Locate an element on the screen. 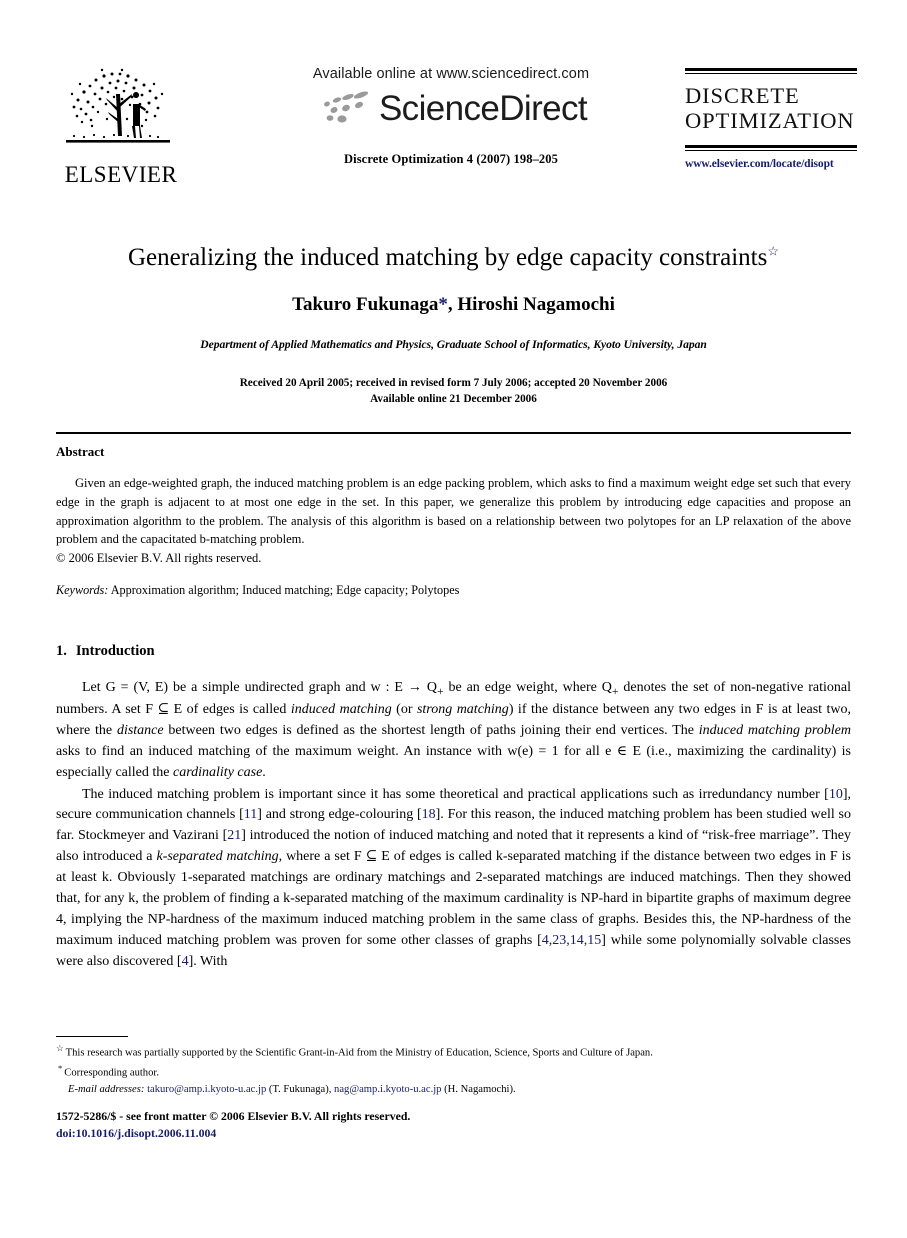  journal-title: DISCRETE OPTIMIZATION is located at coordinates (770, 108).